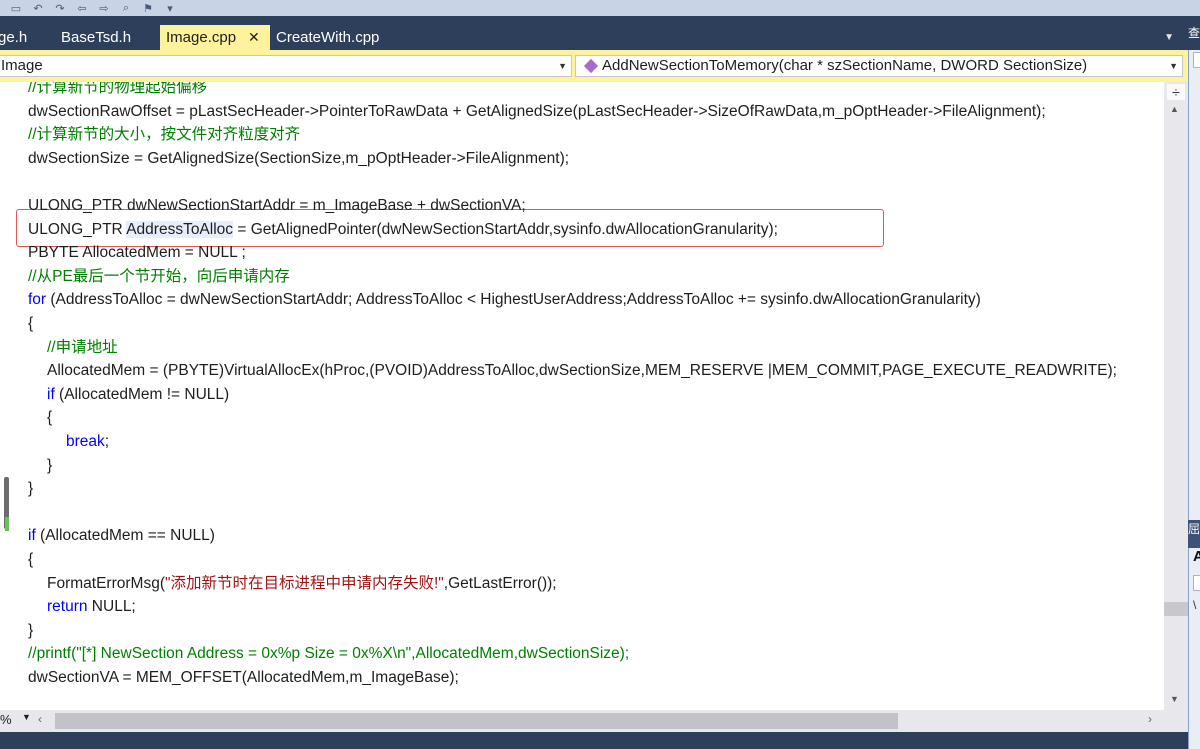  I want to click on code-line: //从PE最后一个节开始，向后申请内存, so click(159, 276).